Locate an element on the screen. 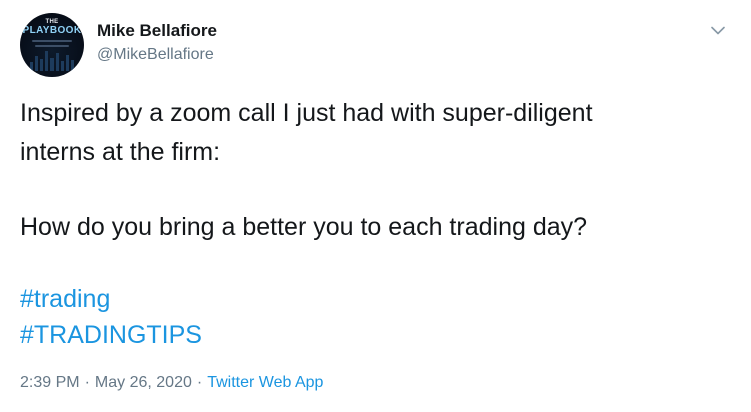 This screenshot has width=751, height=412. tweet-text-line-2: interns at the firm: is located at coordinates (120, 152).